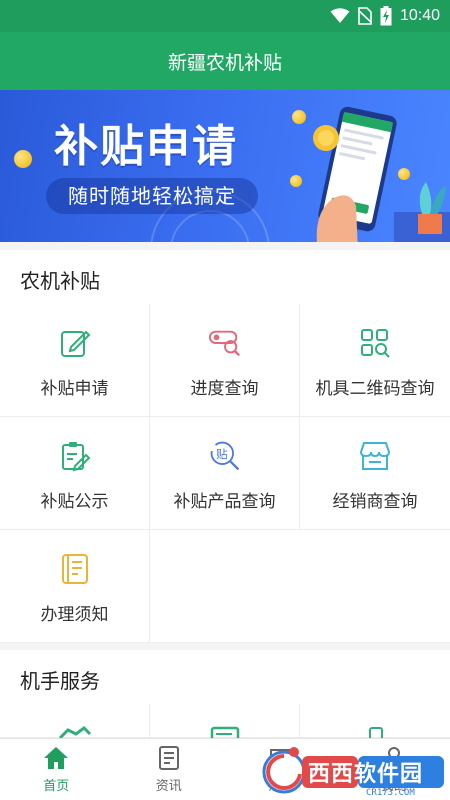 This screenshot has width=450, height=800. Describe the element at coordinates (419, 15) in the screenshot. I see `status-time: 10:40` at that location.